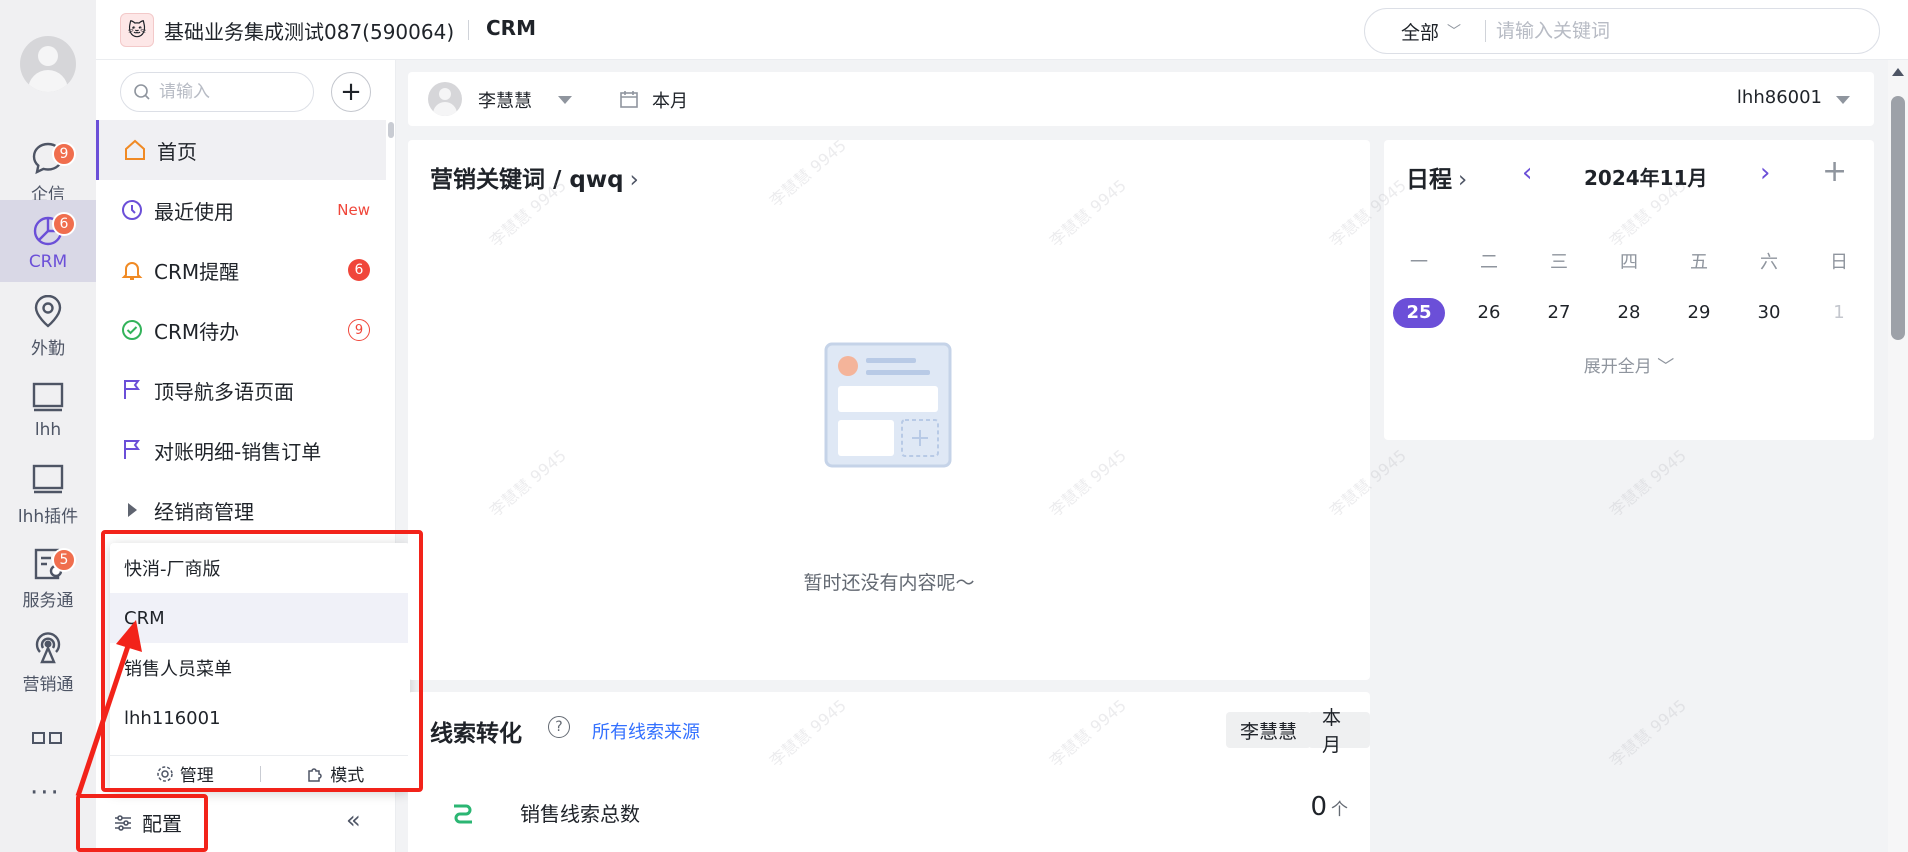 The height and width of the screenshot is (852, 1908). I want to click on account-filter: lhh86001, so click(1779, 97).